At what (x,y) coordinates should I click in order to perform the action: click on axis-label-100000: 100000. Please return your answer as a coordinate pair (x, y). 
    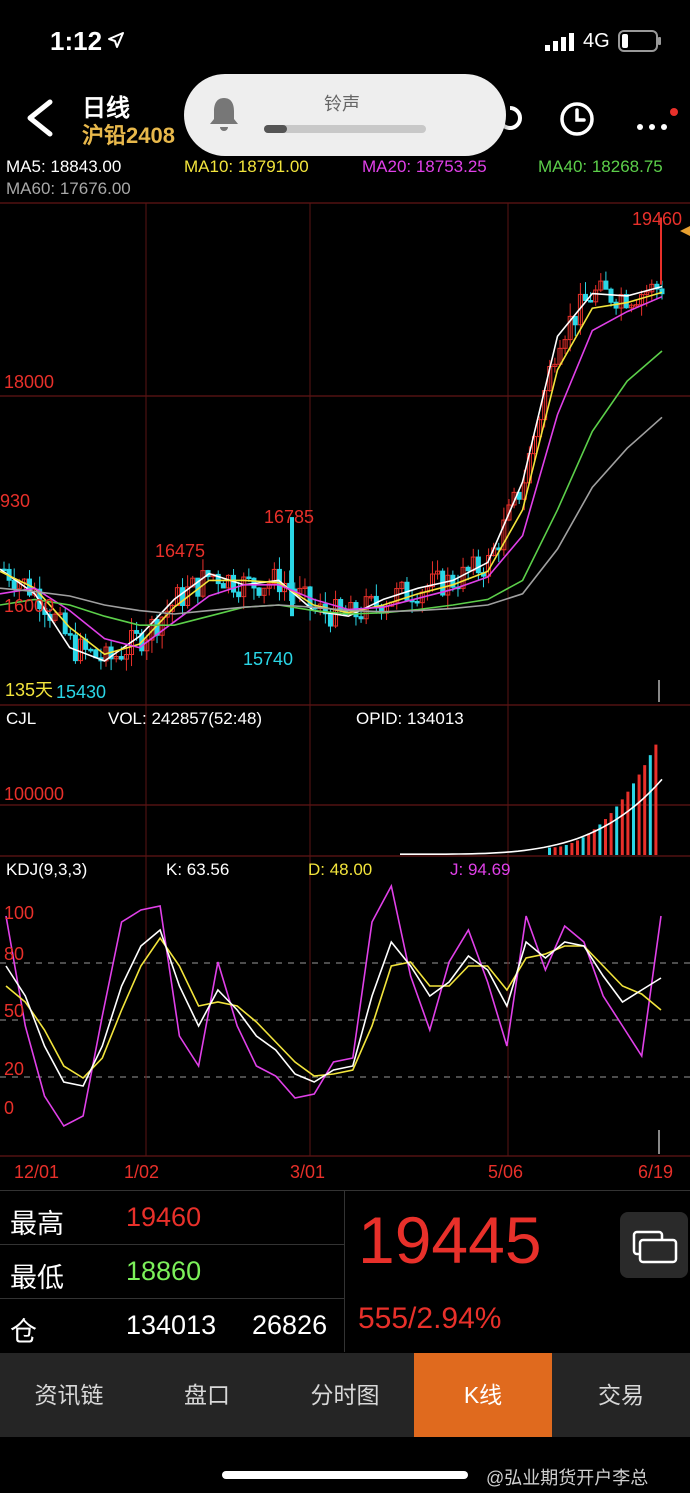
    Looking at the image, I should click on (34, 794).